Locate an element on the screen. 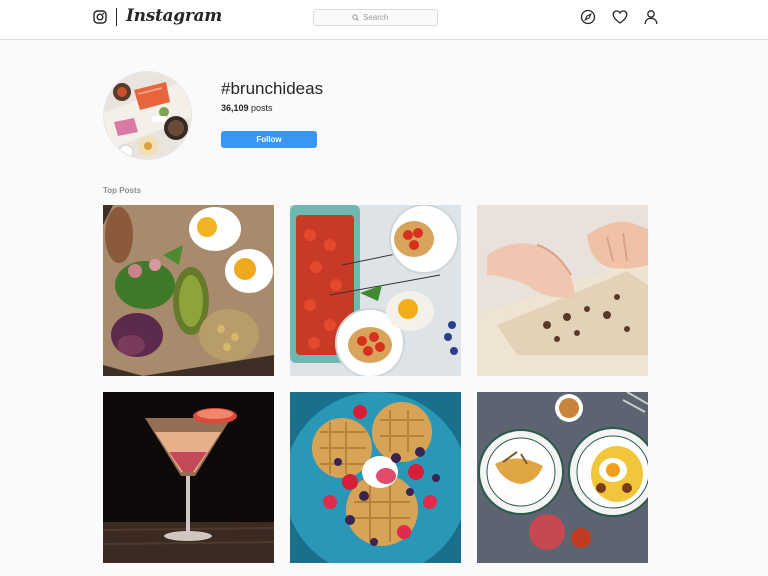 This screenshot has height=576, width=768. post-waffle-berries is located at coordinates (375, 477).